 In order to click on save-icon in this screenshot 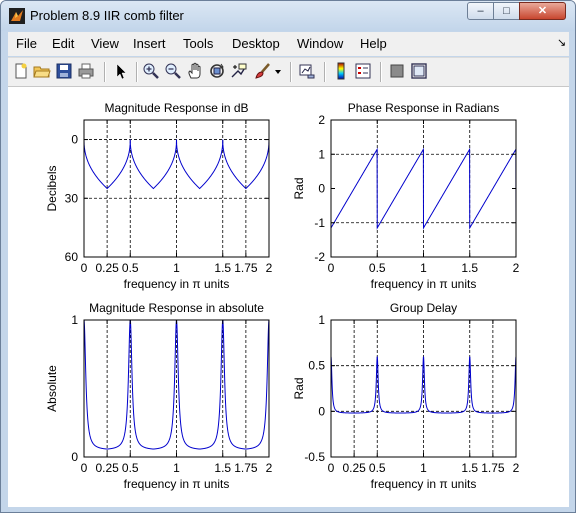, I will do `click(64, 71)`.